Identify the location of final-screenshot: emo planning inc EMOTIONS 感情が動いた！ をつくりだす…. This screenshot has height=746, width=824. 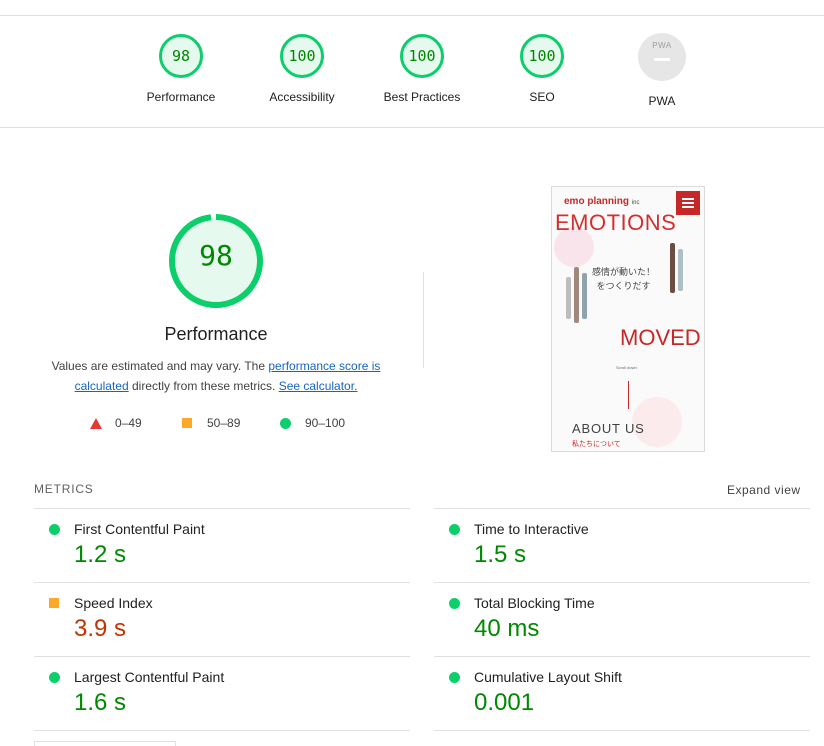
(628, 319).